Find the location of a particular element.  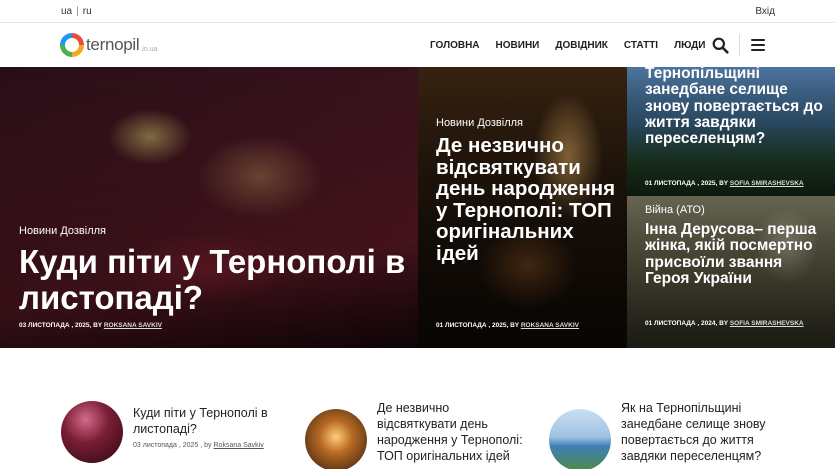

author-link: Roksana Savkiv is located at coordinates (239, 445).